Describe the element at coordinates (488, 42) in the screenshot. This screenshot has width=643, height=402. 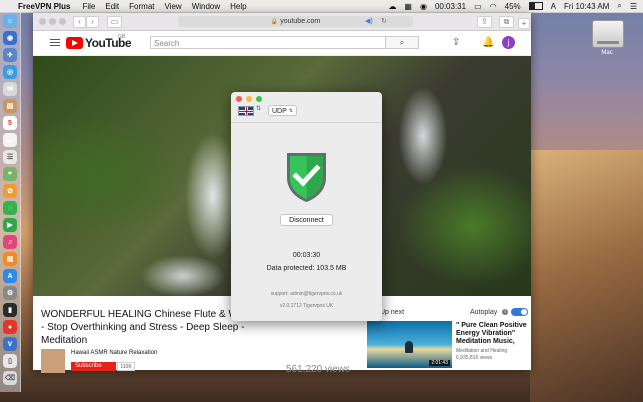
I see `notifications-bell-icon: 🔔` at that location.